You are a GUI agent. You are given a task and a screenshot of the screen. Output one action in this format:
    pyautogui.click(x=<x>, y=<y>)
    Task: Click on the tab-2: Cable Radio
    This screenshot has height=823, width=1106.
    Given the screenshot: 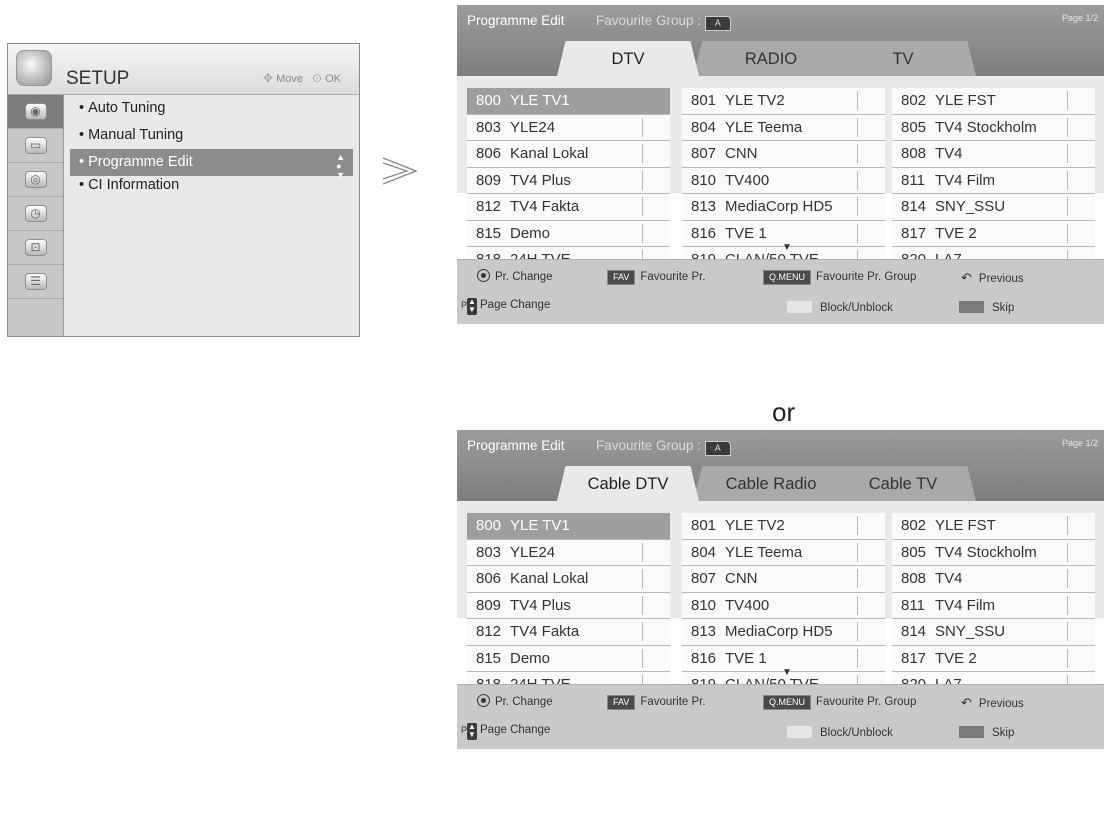 What is the action you would take?
    pyautogui.click(x=771, y=483)
    